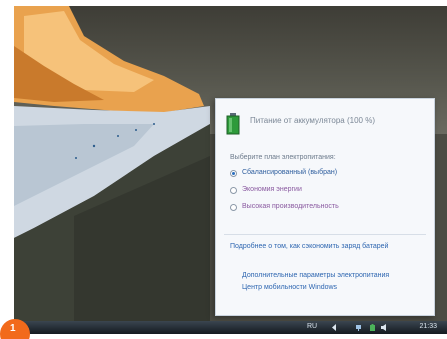  Describe the element at coordinates (312, 120) in the screenshot. I see `battery-status-title: Питание от аккумулятора (100 %)` at that location.